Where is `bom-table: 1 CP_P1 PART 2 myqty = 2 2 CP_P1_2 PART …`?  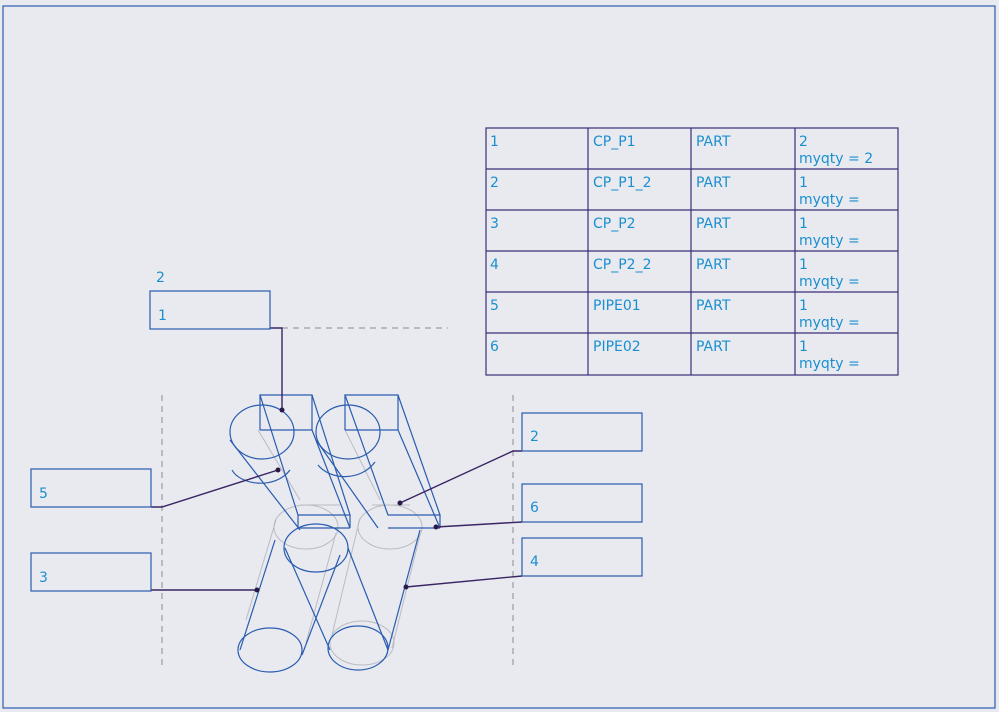
bom-table: 1 CP_P1 PART 2 myqty = 2 2 CP_P1_2 PART … is located at coordinates (692, 251).